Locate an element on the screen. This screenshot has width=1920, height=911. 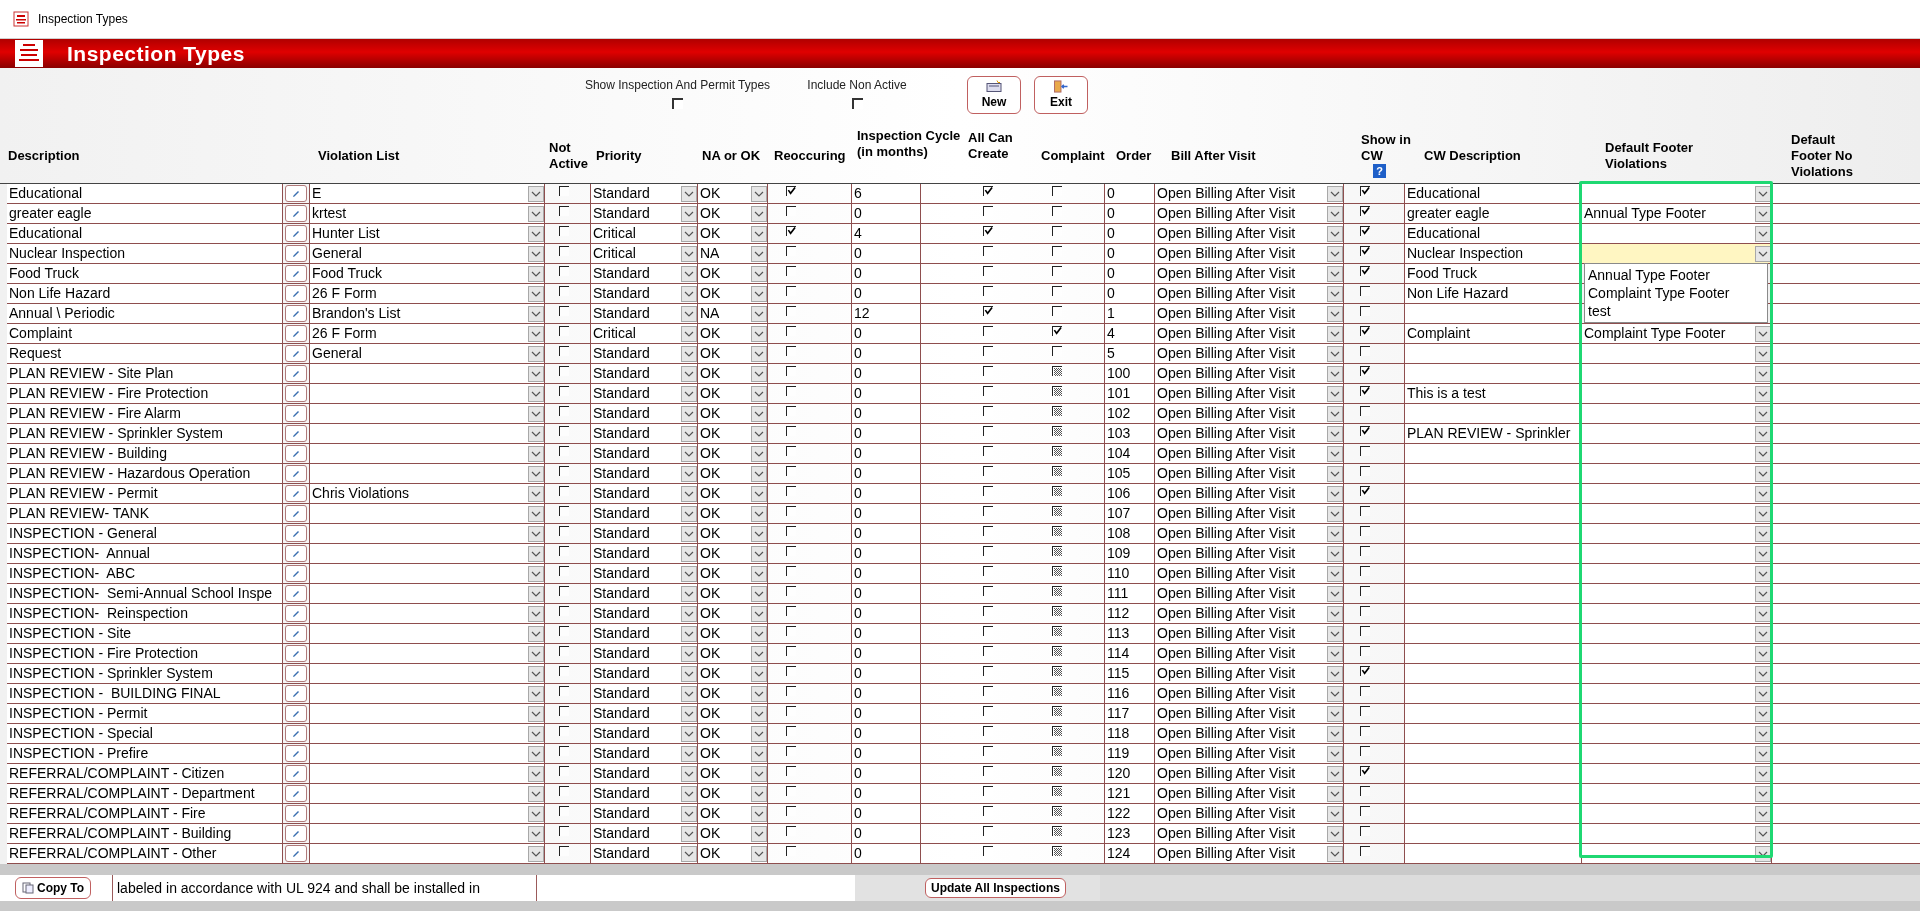
text-field: INSPECTION- Reinspection is located at coordinates (145, 613).